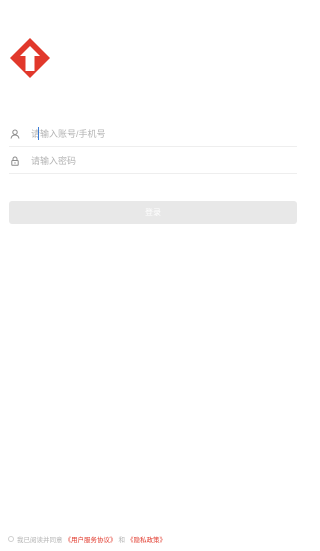 This screenshot has width=320, height=551. What do you see at coordinates (11, 539) in the screenshot?
I see `agreement-checkbox` at bounding box center [11, 539].